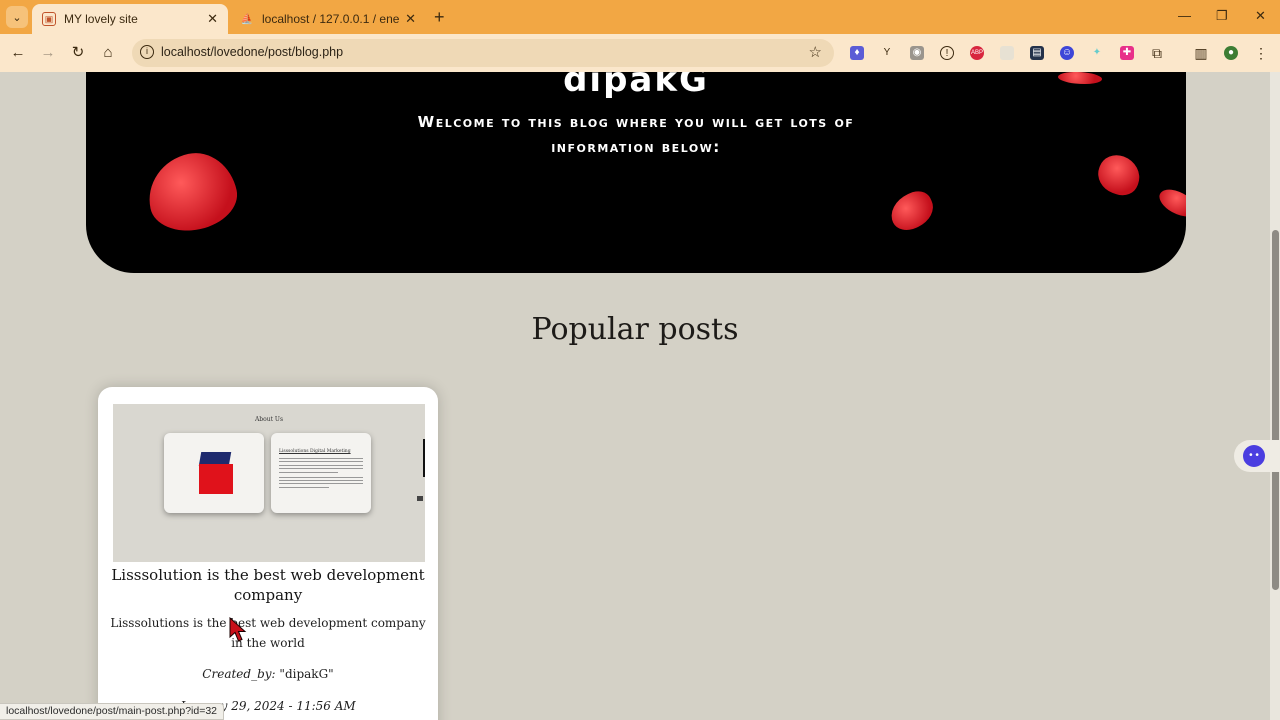 The width and height of the screenshot is (1280, 720). Describe the element at coordinates (977, 53) in the screenshot. I see `abp-icon: ABP` at that location.